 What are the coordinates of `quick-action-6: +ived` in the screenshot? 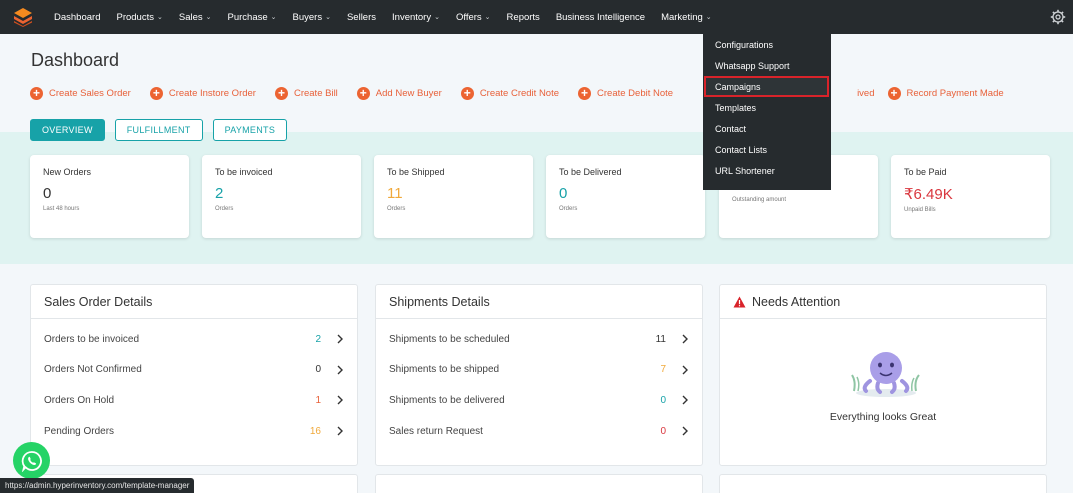 It's located at (856, 93).